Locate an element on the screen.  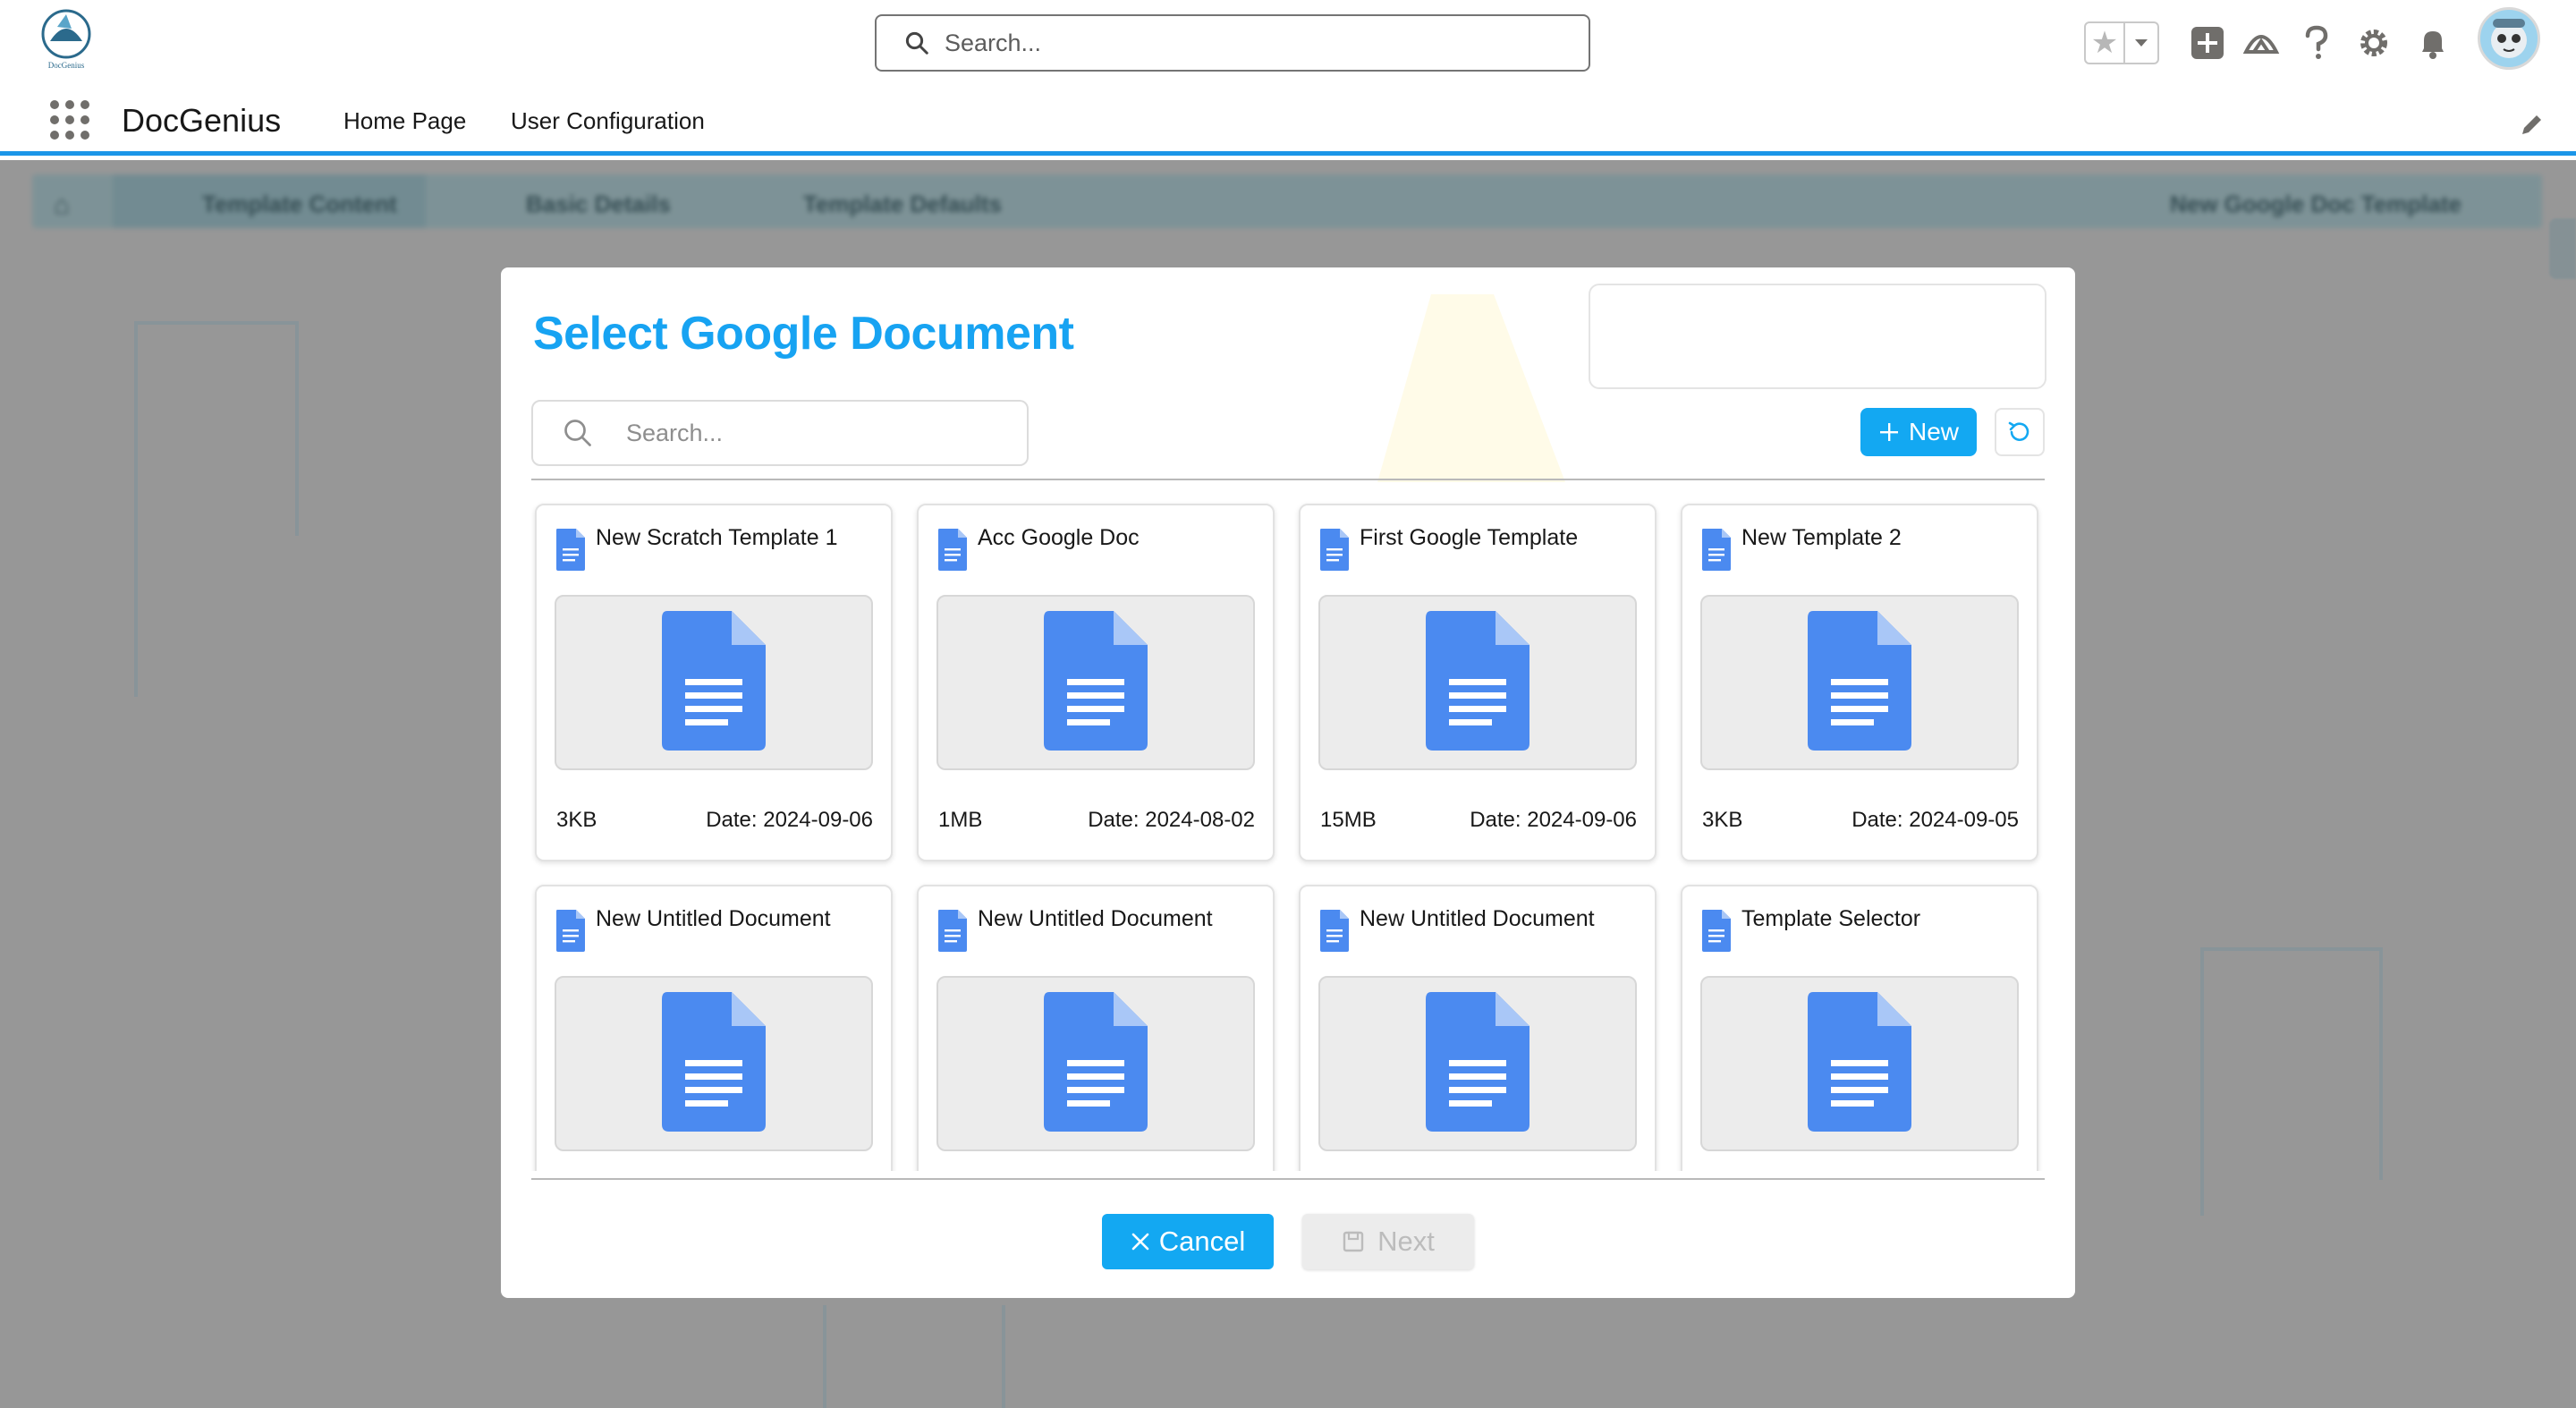
document-card: Acc Google Doc 1MB Date: 2024-08-02 is located at coordinates (1096, 682).